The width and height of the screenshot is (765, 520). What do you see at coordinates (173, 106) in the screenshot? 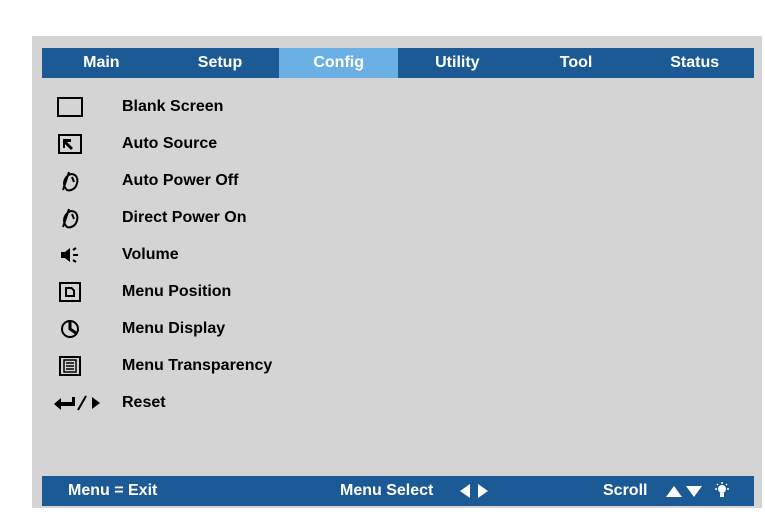
I see `menu-item-label: Blank Screen` at bounding box center [173, 106].